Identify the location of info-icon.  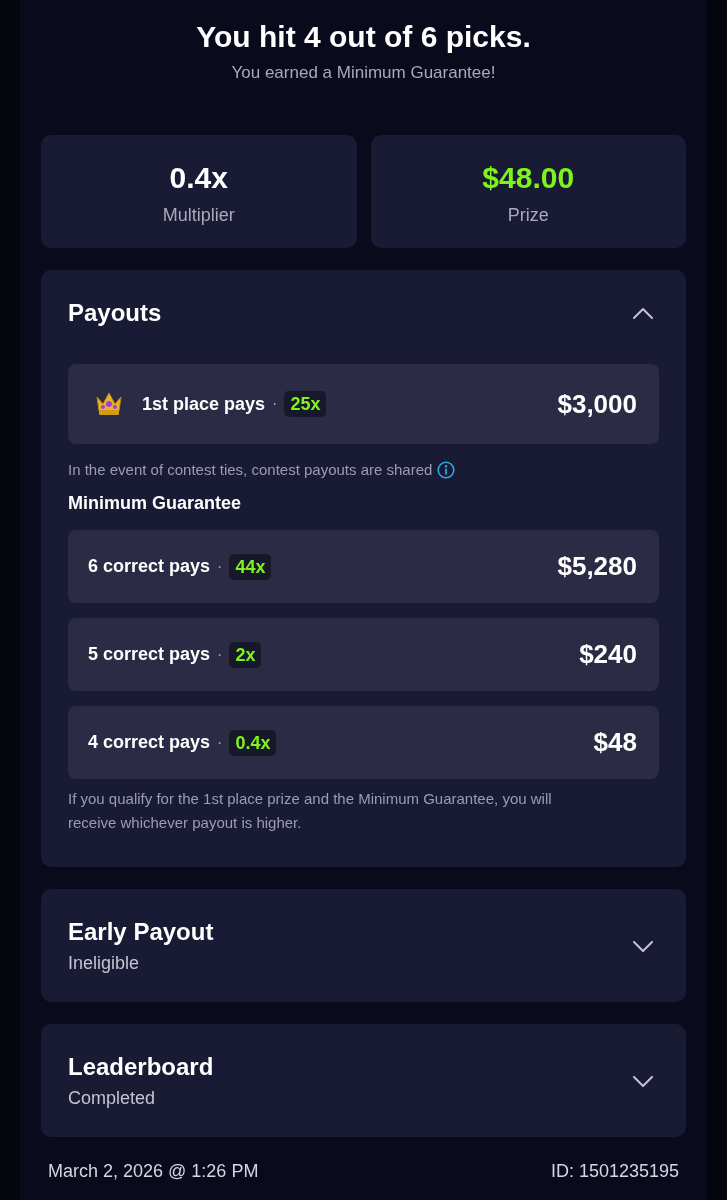
(446, 470).